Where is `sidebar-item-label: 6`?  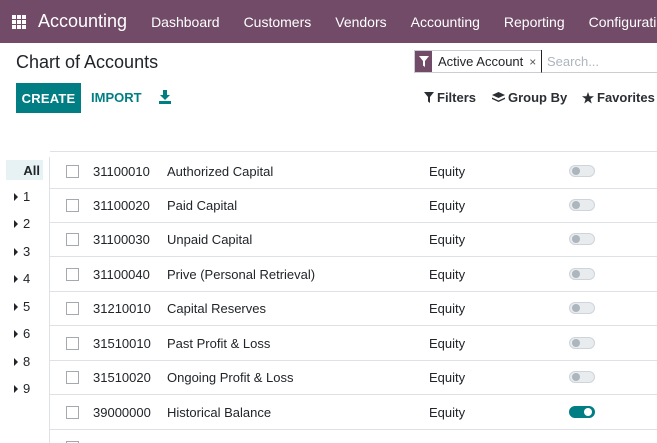 sidebar-item-label: 6 is located at coordinates (27, 333).